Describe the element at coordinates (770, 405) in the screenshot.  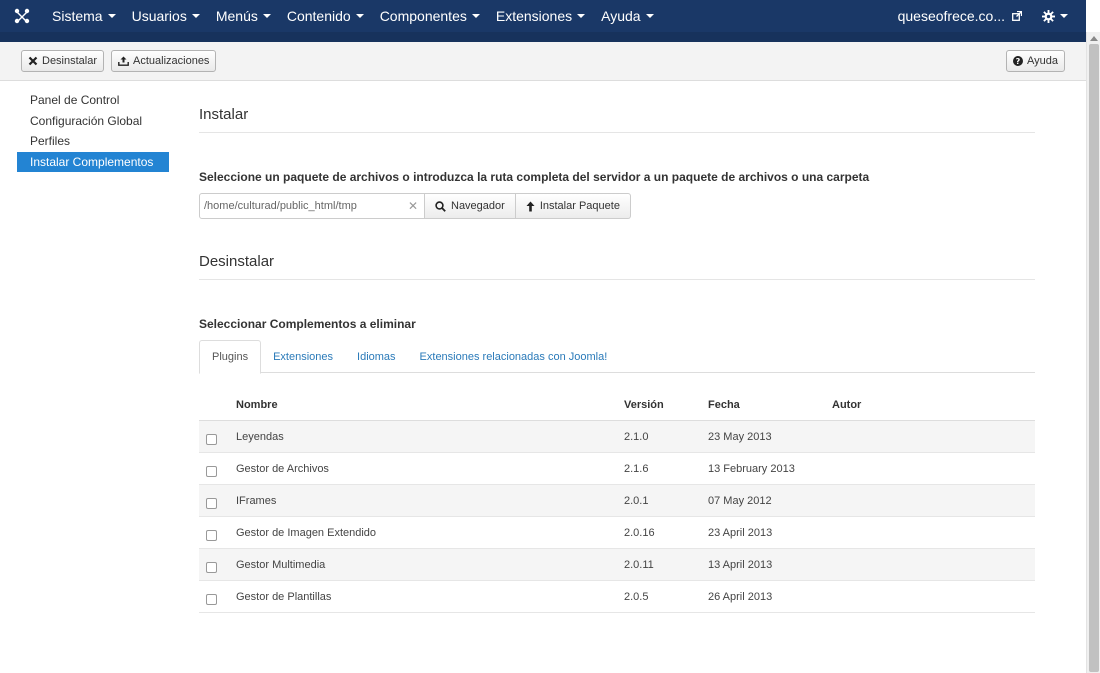
I see `column-date: Fecha` at that location.